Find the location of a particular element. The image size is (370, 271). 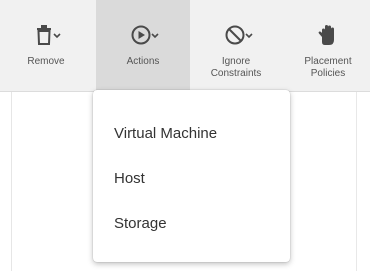

actions-label: Actions is located at coordinates (143, 61).